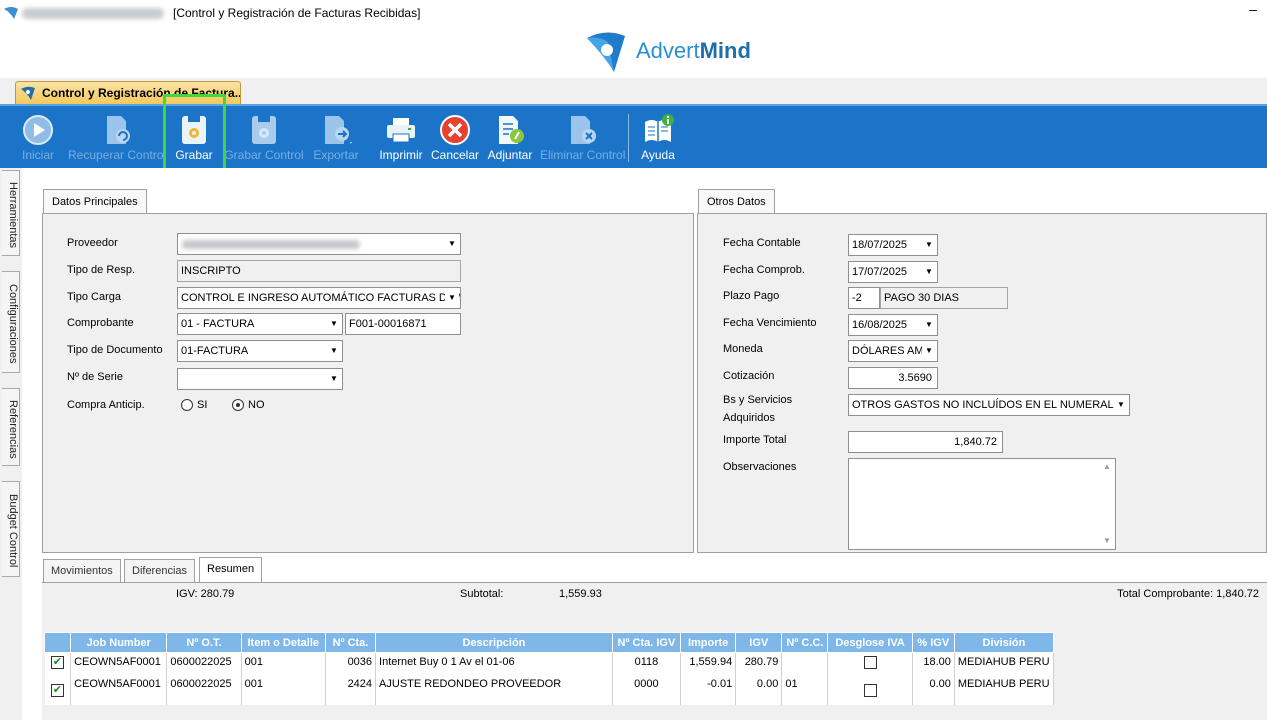 The height and width of the screenshot is (720, 1267). What do you see at coordinates (319, 244) in the screenshot?
I see `proveedor-select: ▼` at bounding box center [319, 244].